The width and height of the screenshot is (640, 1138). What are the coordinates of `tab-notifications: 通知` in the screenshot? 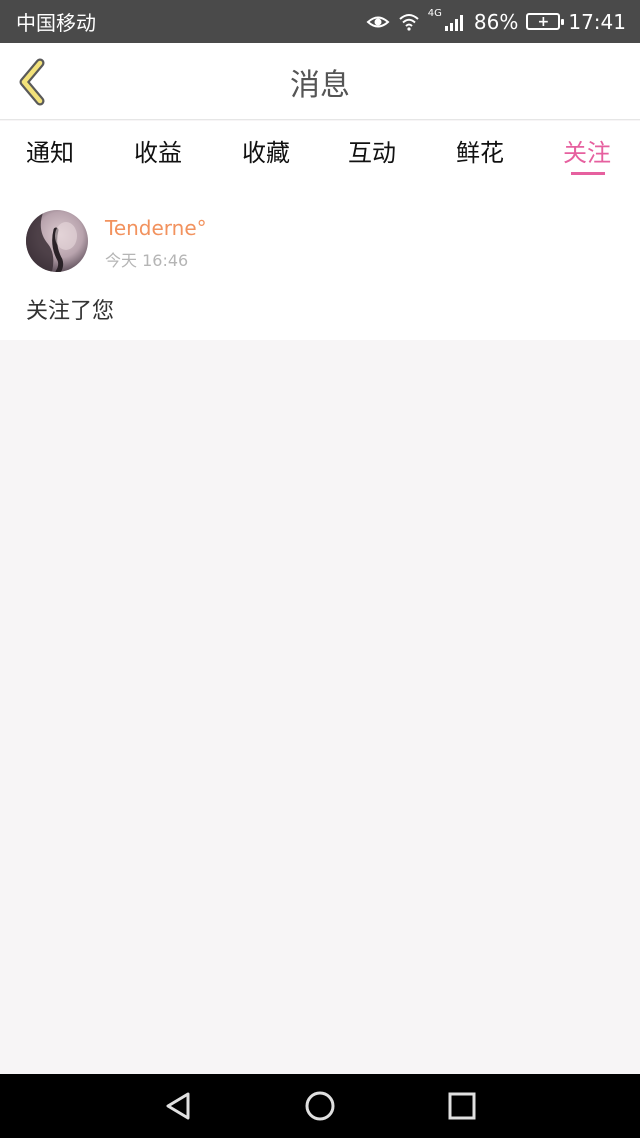 It's located at (50, 153).